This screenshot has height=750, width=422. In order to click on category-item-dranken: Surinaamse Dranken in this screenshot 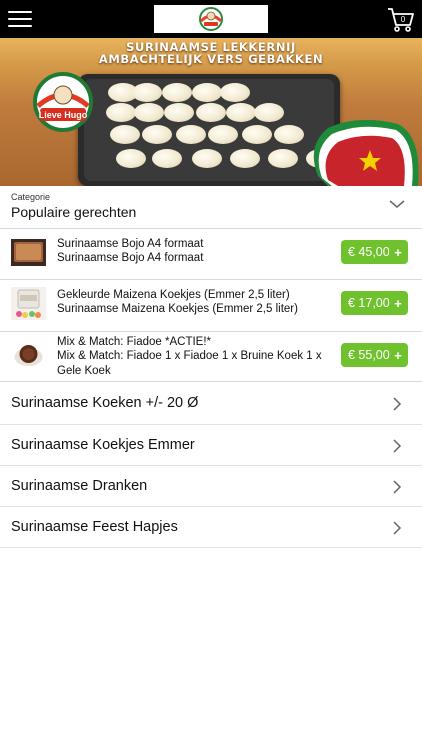, I will do `click(211, 486)`.